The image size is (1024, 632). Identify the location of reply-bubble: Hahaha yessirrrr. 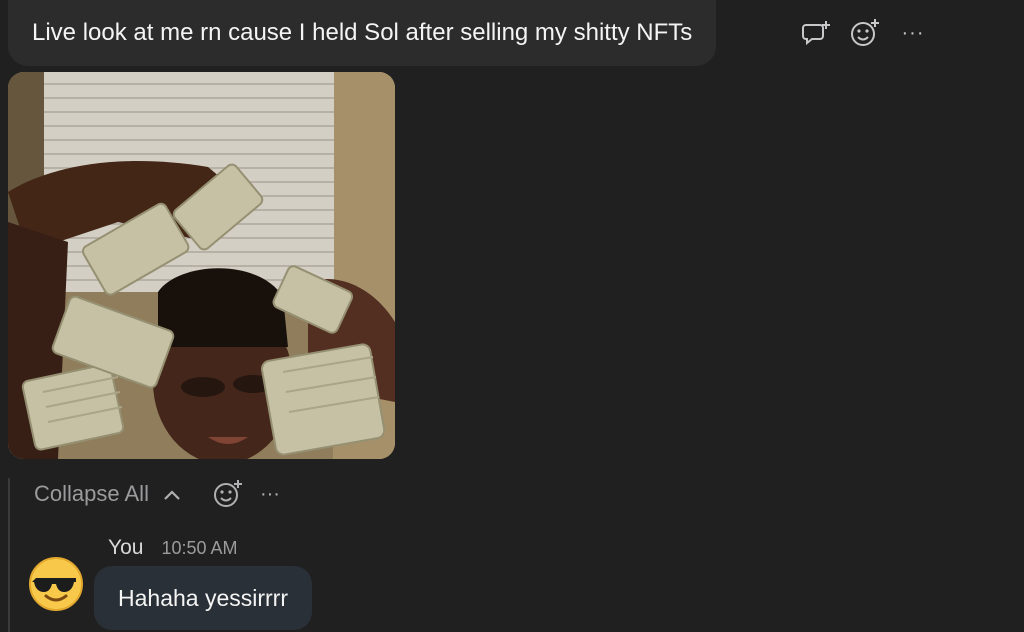
(203, 598).